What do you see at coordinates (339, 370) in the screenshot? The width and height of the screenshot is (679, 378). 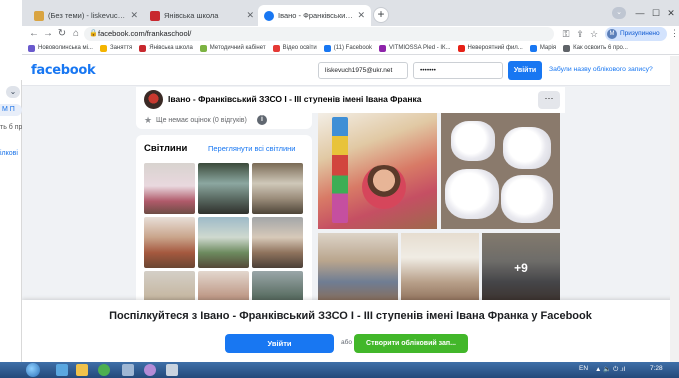 I see `taskbar: EN ▲ 🔈 ⏻ .ıl 7:28` at bounding box center [339, 370].